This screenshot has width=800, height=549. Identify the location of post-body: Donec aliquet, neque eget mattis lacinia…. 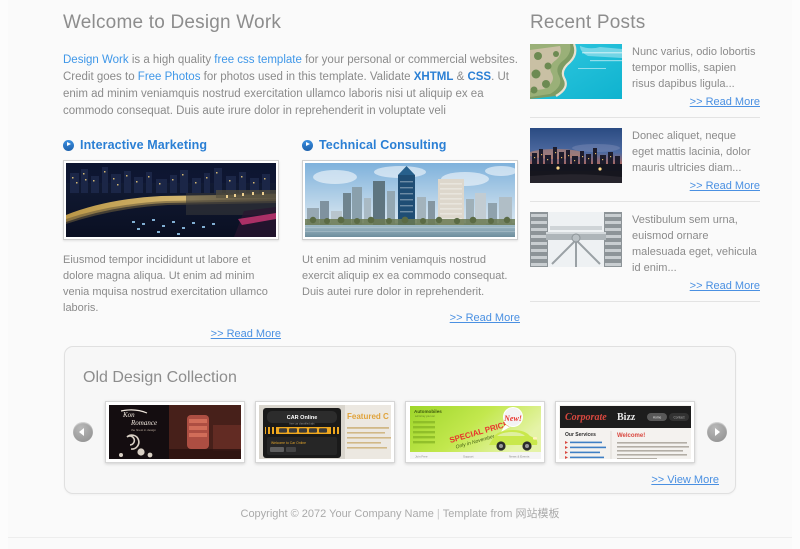
(696, 164).